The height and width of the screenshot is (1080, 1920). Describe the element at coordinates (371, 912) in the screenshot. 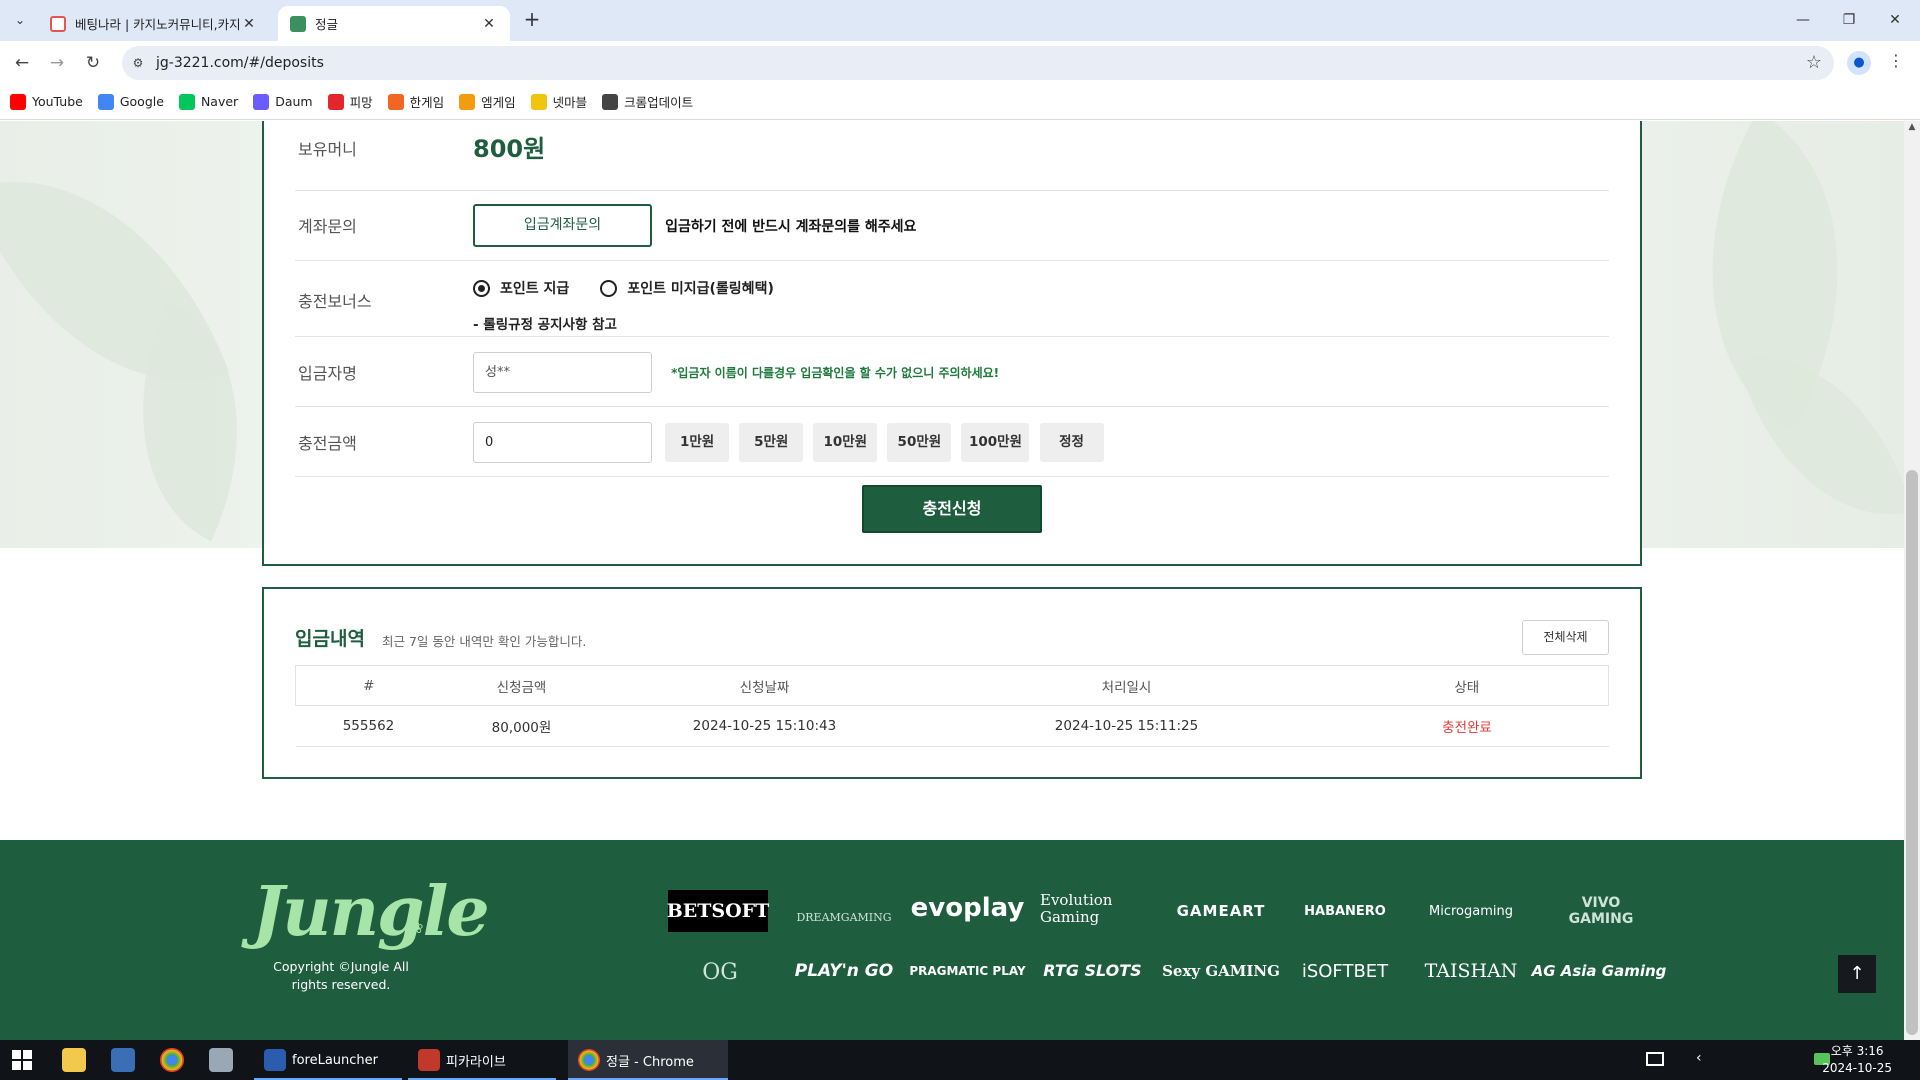

I see `jungle-logo: Jungle` at that location.